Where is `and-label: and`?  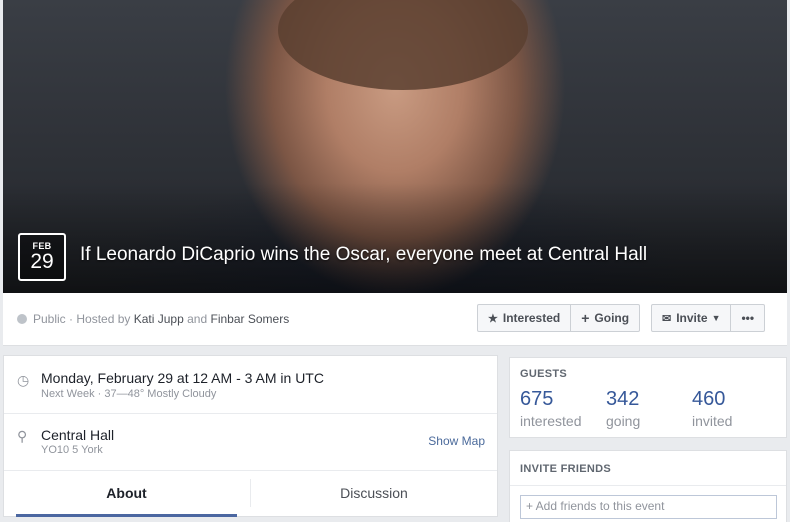
and-label: and is located at coordinates (197, 319).